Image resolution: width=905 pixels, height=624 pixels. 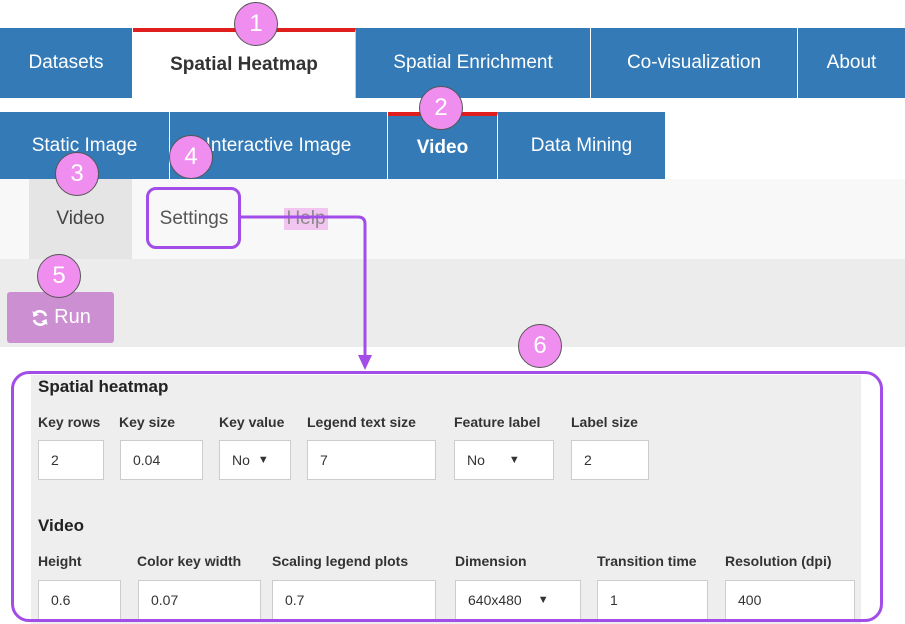 What do you see at coordinates (473, 63) in the screenshot?
I see `tab-spatial-enrichment: Spatial Enrichment` at bounding box center [473, 63].